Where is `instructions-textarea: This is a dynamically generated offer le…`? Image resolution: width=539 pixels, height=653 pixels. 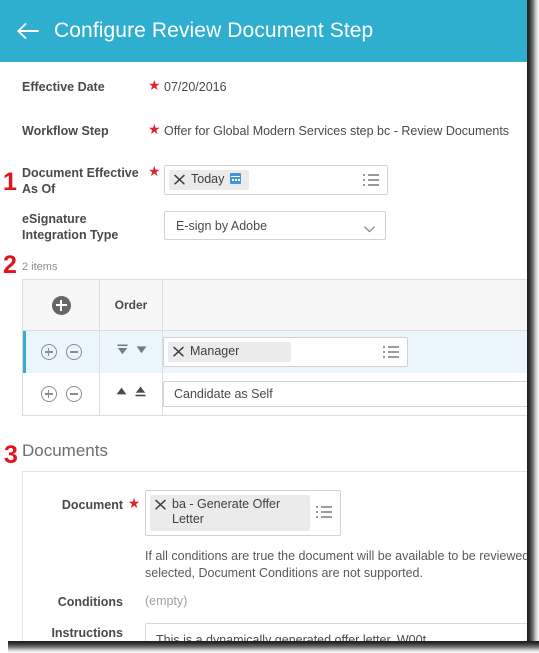 instructions-textarea: This is a dynamically generated offer le… is located at coordinates (336, 632).